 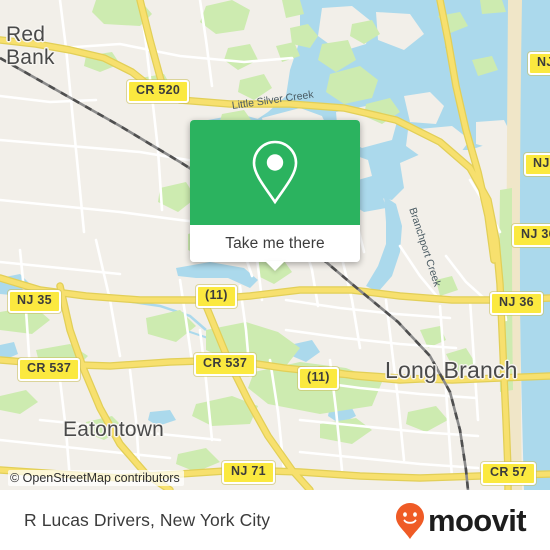 I want to click on route-shield-nj-36-north: NJ 36, so click(x=531, y=235).